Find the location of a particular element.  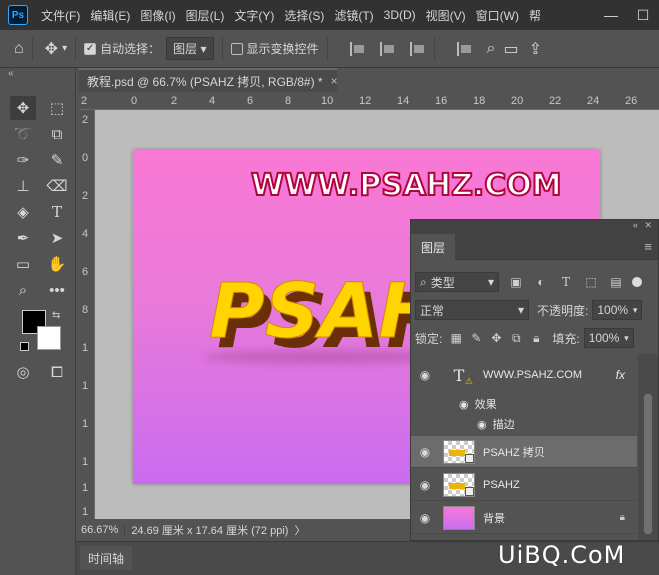

home-icon: ⌂ is located at coordinates (19, 49).